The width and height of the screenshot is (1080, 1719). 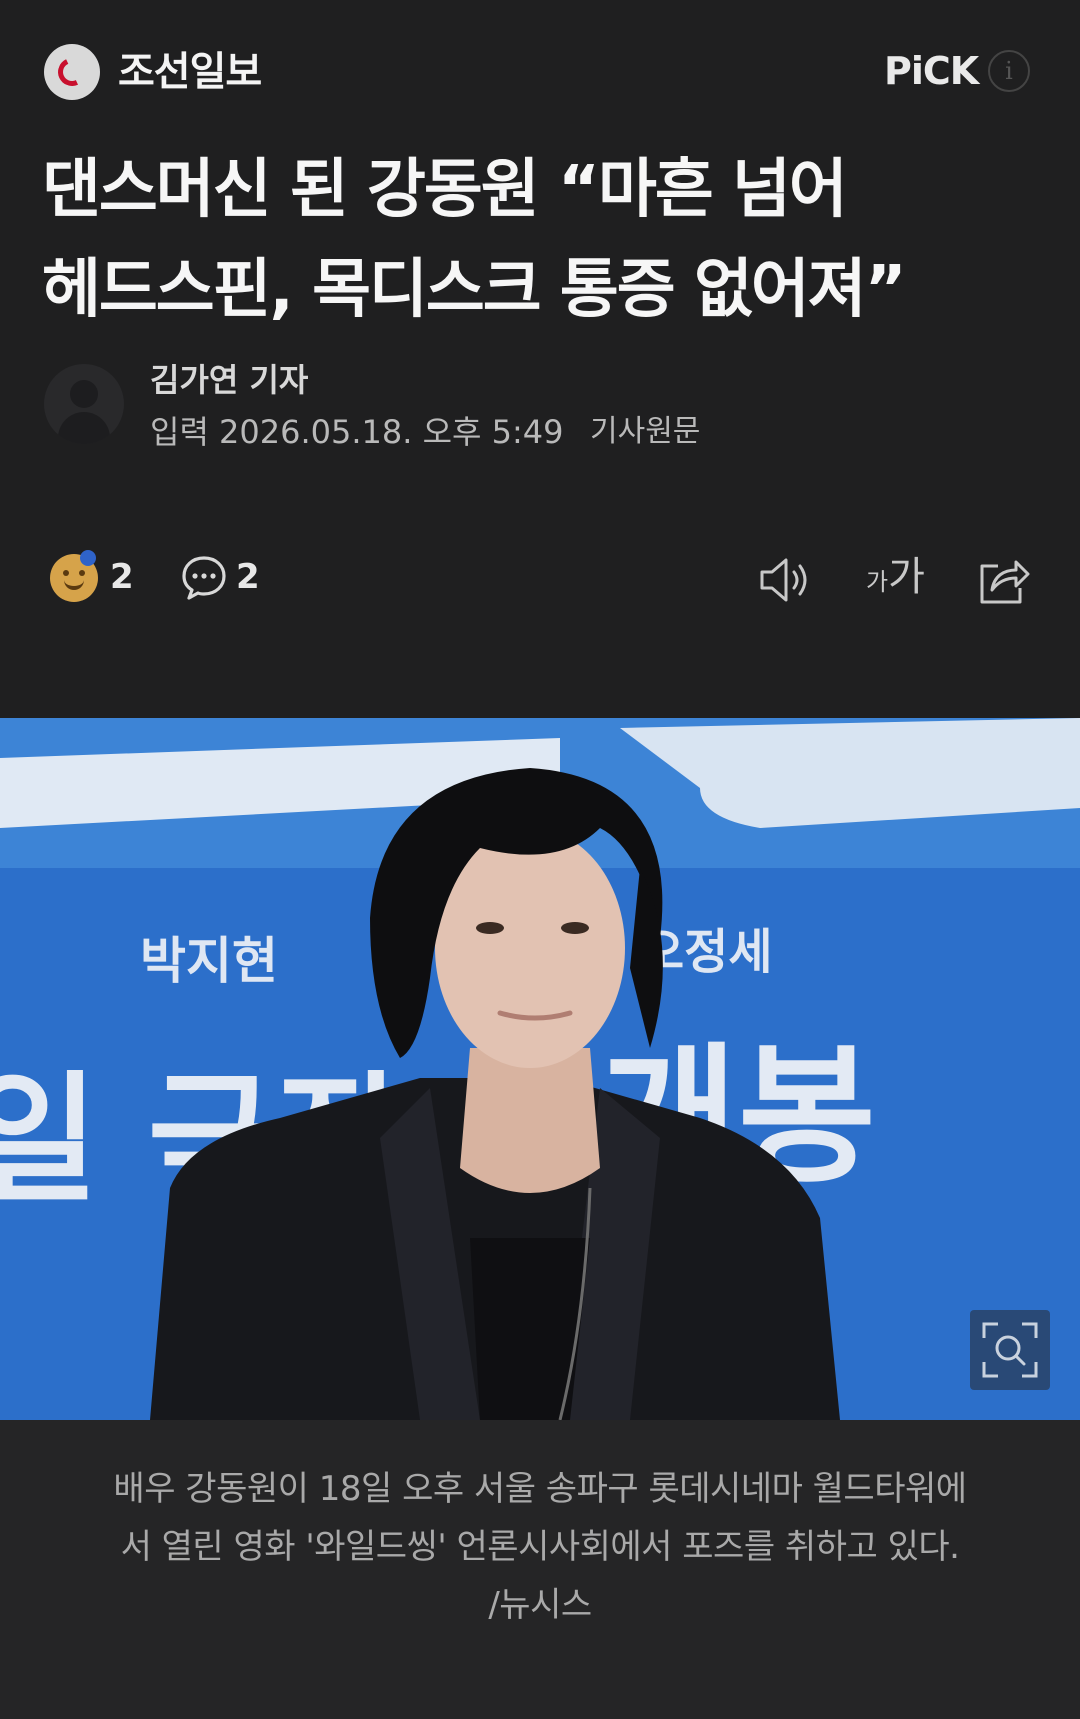 What do you see at coordinates (248, 577) in the screenshot?
I see `comment-count: 2` at bounding box center [248, 577].